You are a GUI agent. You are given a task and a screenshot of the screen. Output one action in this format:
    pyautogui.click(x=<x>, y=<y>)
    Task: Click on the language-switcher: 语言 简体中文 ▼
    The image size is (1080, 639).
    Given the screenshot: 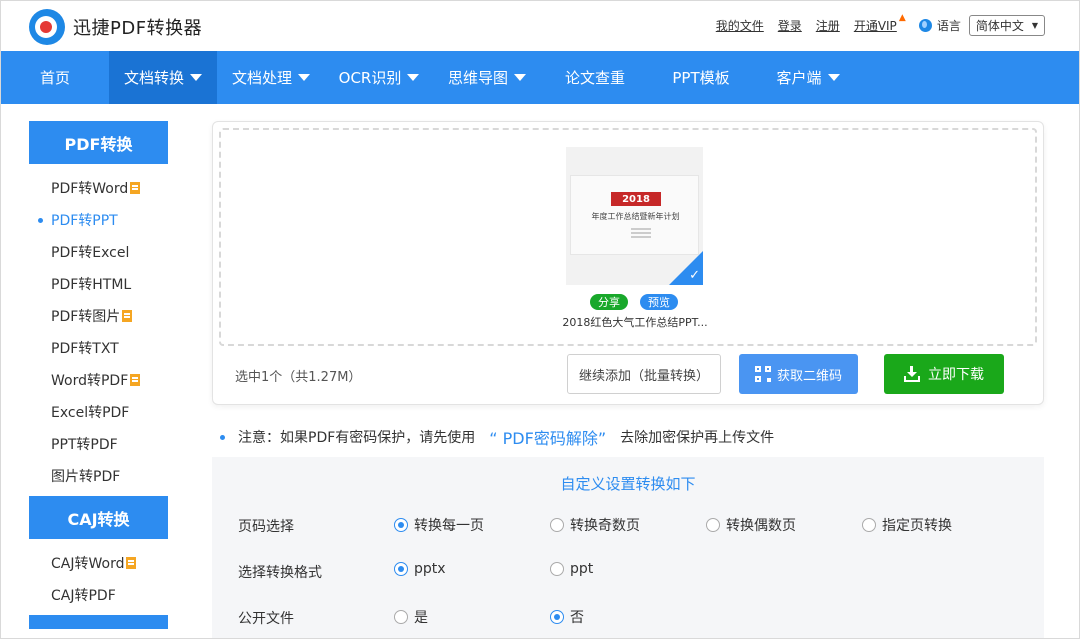 What is the action you would take?
    pyautogui.click(x=981, y=25)
    